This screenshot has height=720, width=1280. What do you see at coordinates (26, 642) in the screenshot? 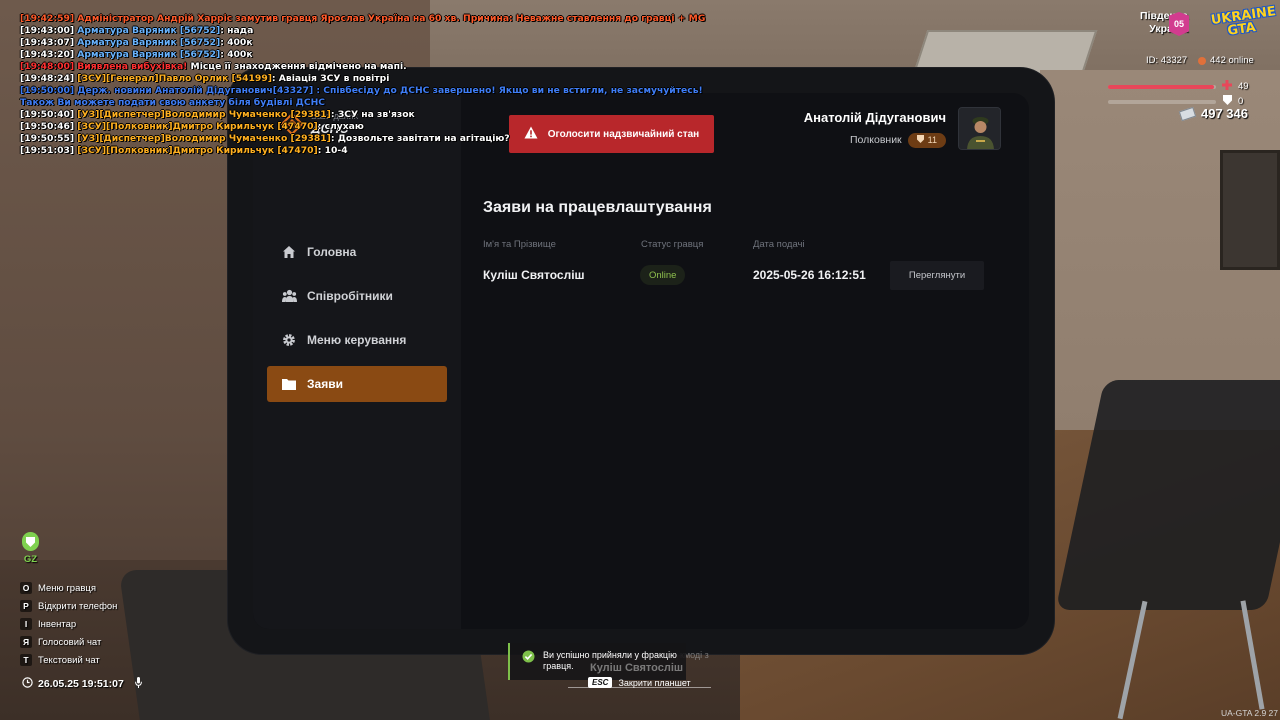
I see `hotkey-key: Я` at bounding box center [26, 642].